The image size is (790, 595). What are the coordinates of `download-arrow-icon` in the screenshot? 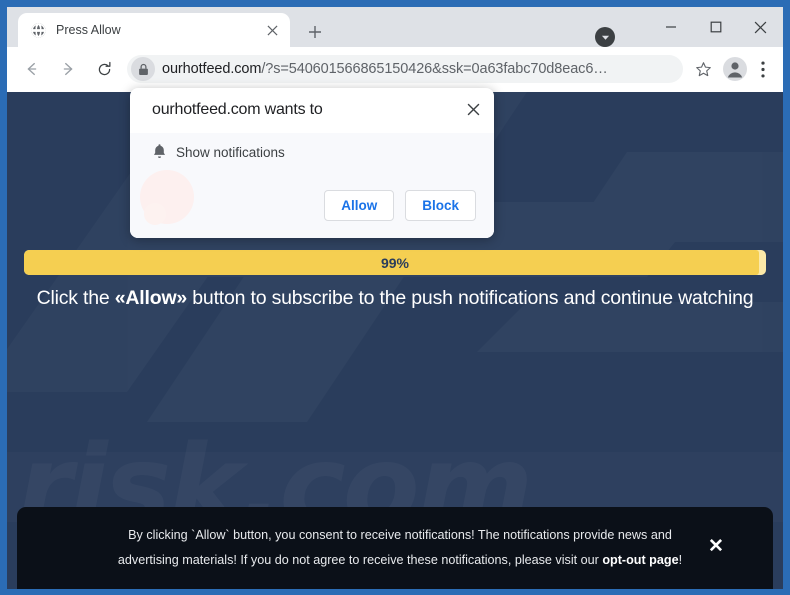 It's located at (605, 37).